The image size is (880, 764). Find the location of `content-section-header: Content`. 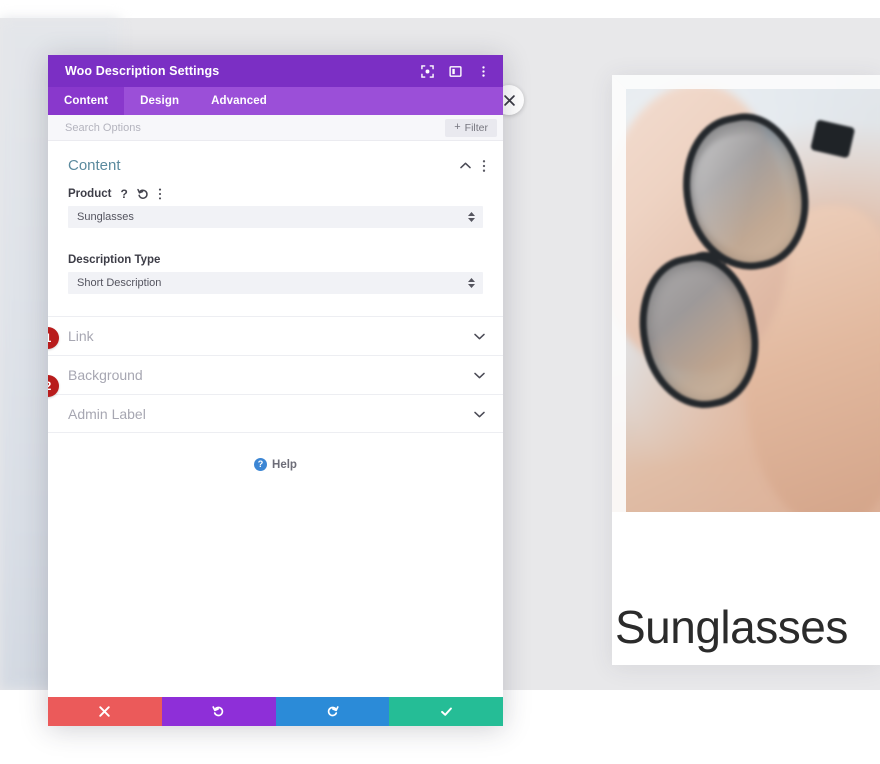

content-section-header: Content is located at coordinates (275, 157).